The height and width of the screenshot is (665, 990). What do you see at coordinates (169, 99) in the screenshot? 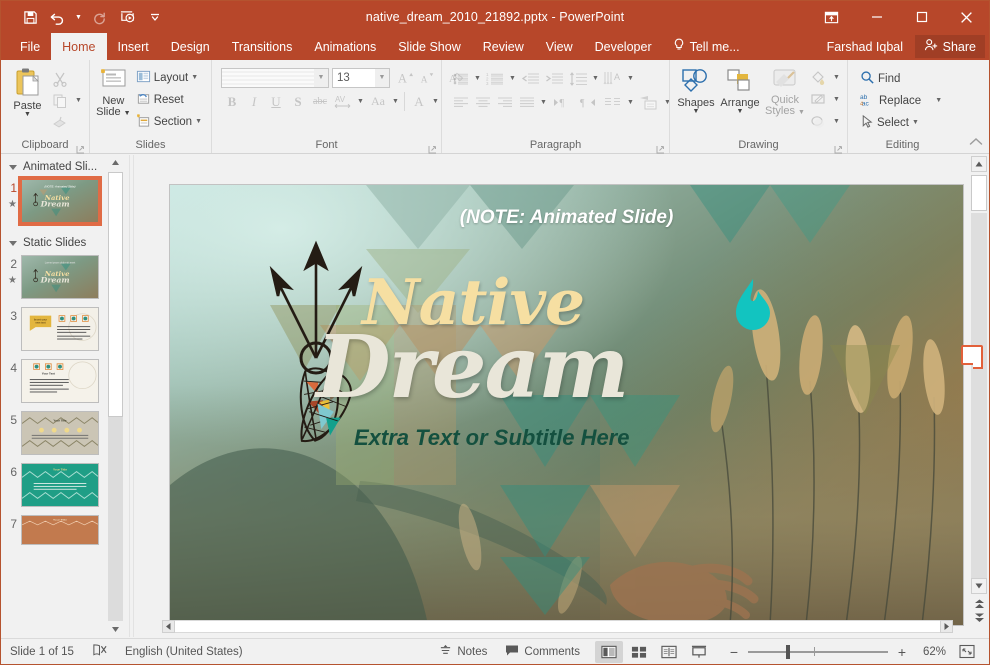
I see `reset-button: Reset` at bounding box center [169, 99].